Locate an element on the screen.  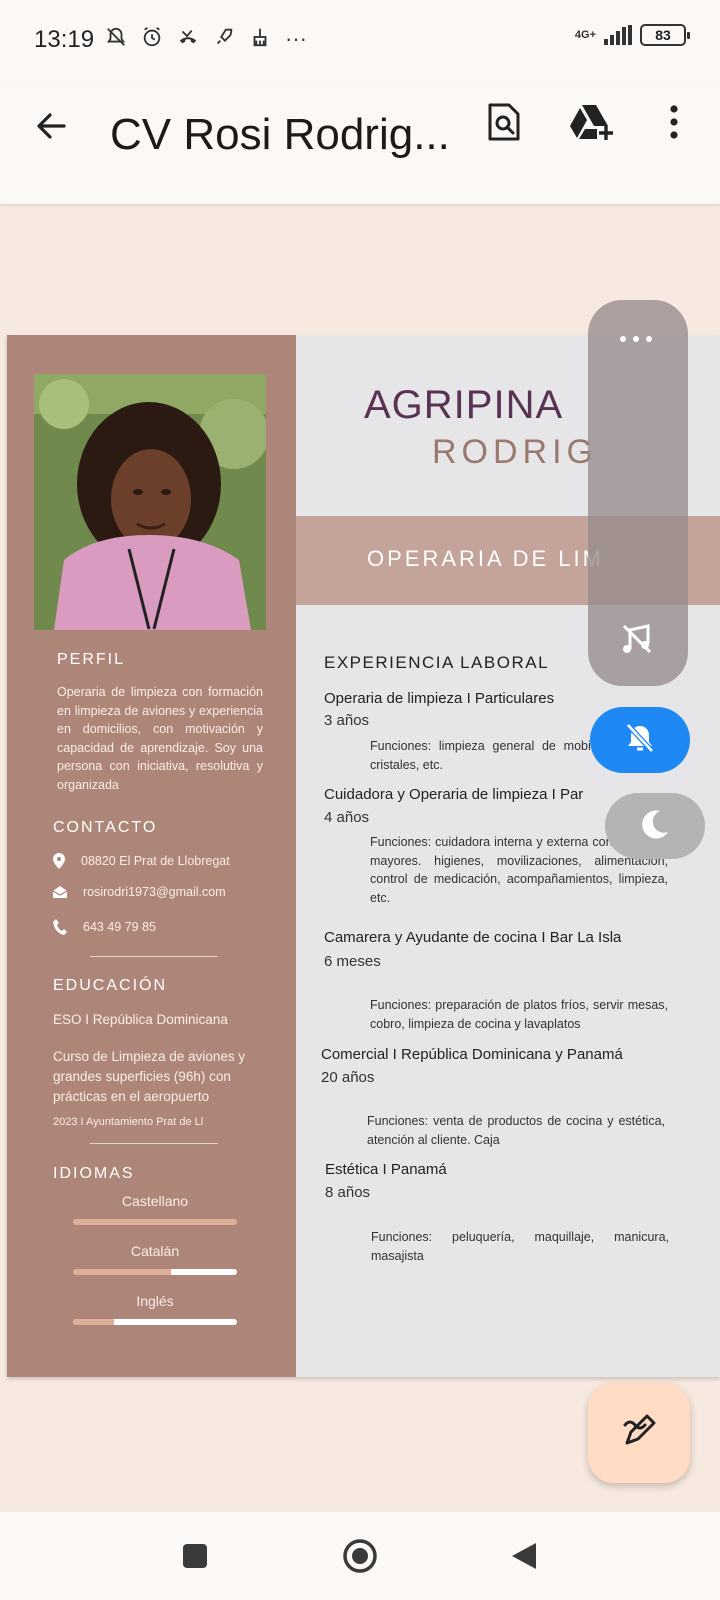
job-title: Estética I Panamá is located at coordinates (386, 1169).